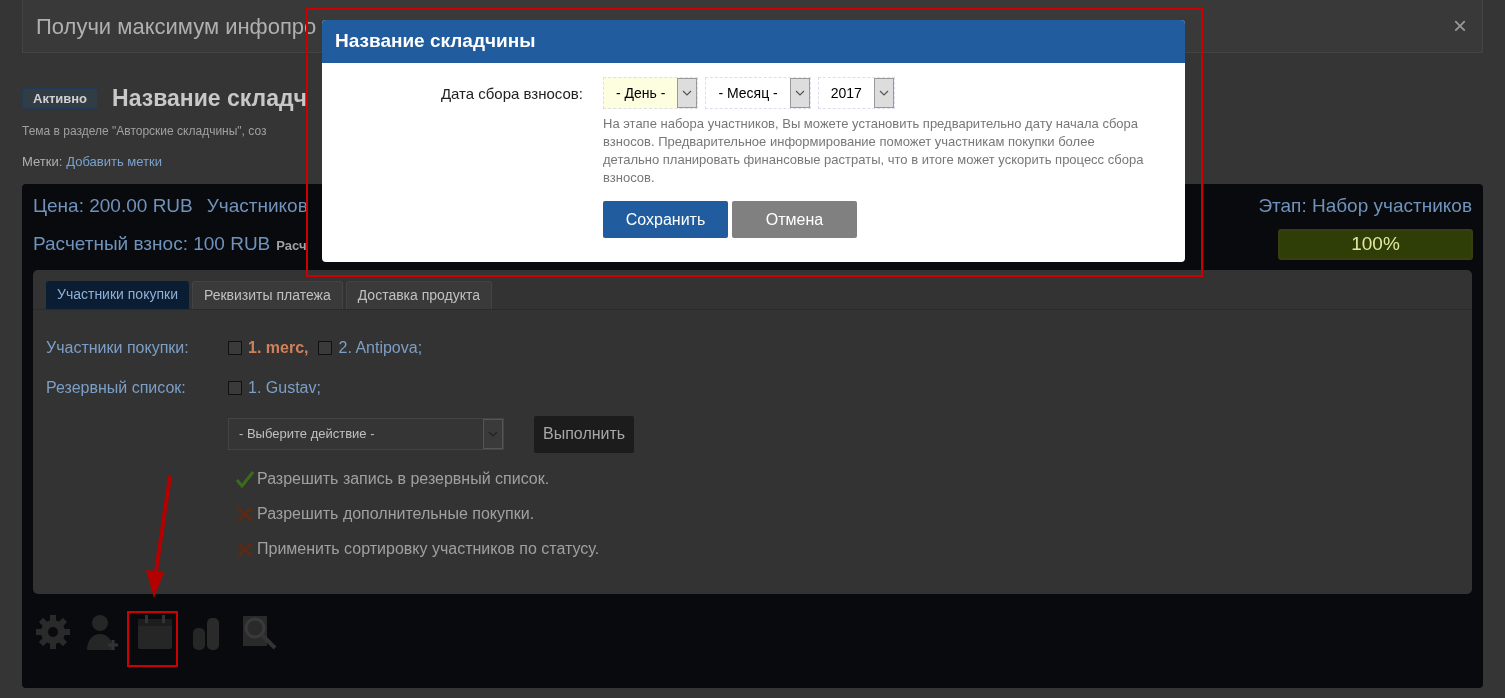 This screenshot has height=698, width=1505. I want to click on action-select: - Выберите действие -, so click(366, 434).